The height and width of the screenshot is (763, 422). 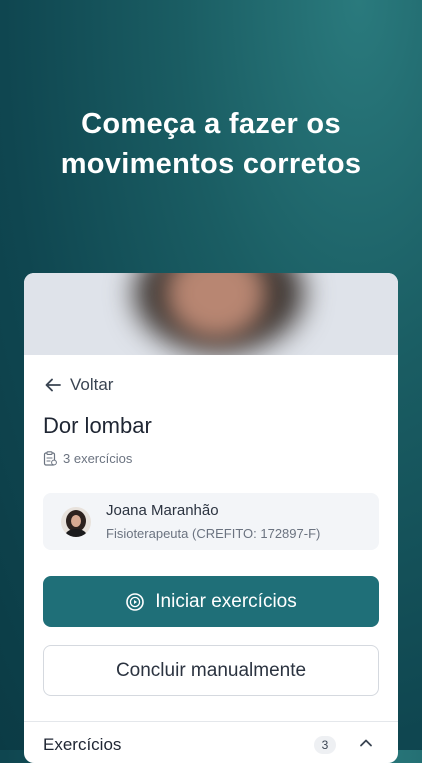 What do you see at coordinates (211, 144) in the screenshot?
I see `promo-headline: Começa a fazer os movimentos corretos` at bounding box center [211, 144].